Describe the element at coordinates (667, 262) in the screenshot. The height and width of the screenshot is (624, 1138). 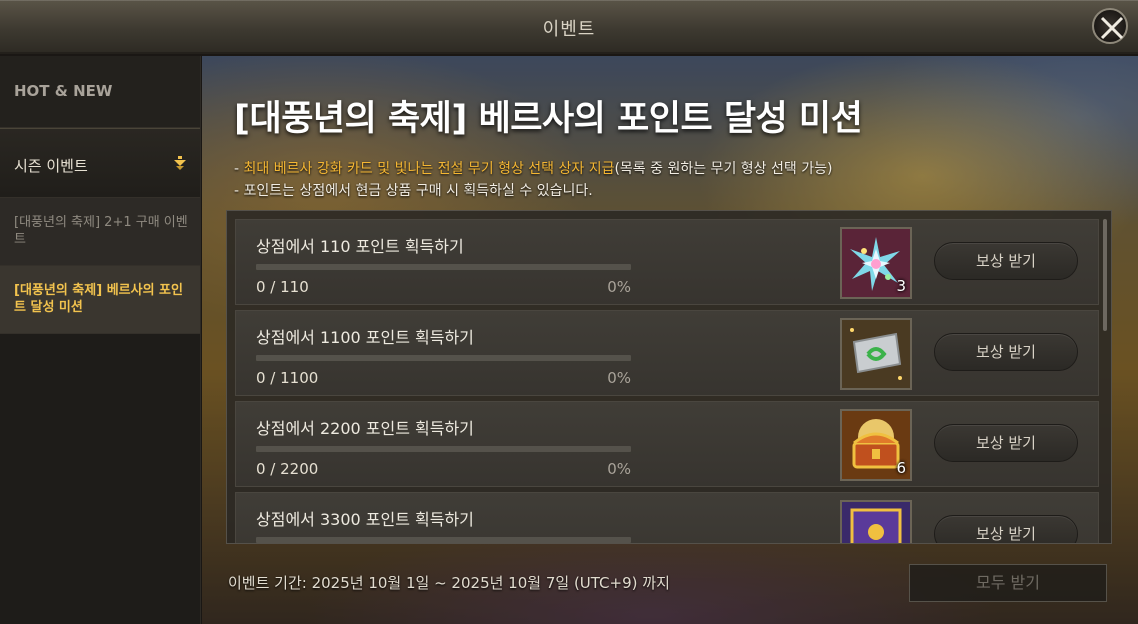
I see `mission-row: 상점에서 110 포인트 획득하기 0 / 110 0% 3 보상 받기` at that location.